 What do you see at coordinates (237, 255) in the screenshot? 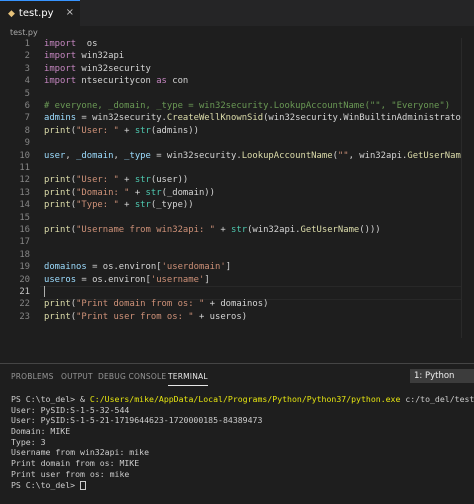
I see `code-line: 18` at bounding box center [237, 255].